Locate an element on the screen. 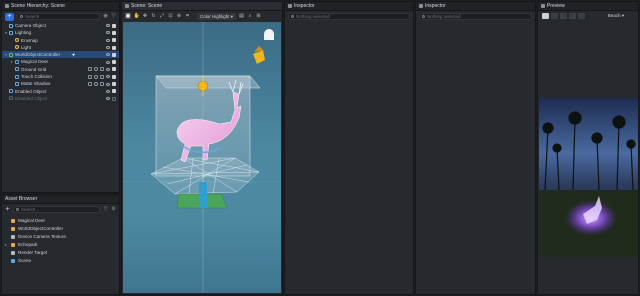 This screenshot has width=640, height=296. hierarchy-item: Touch Collision is located at coordinates (60, 76).